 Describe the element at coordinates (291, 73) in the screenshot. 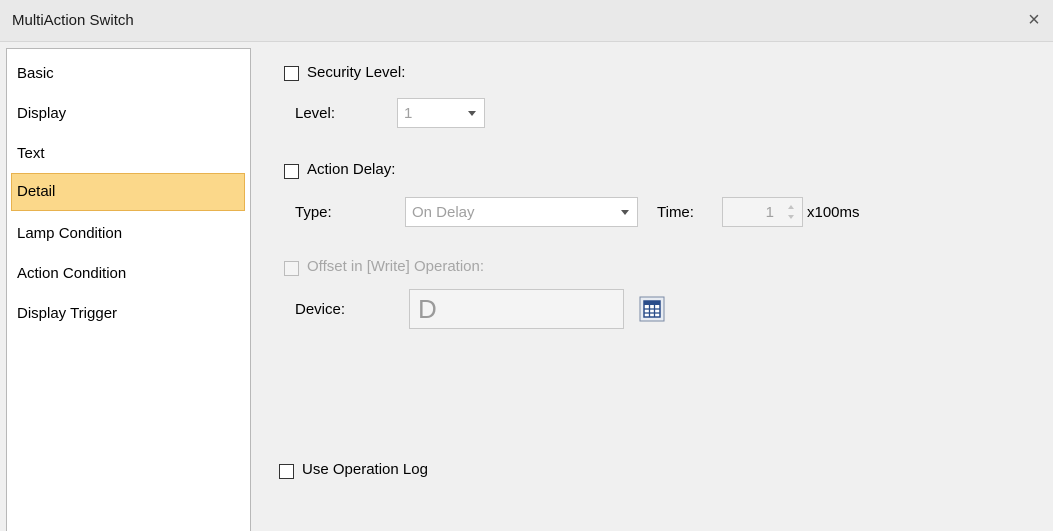

I see `security-level-checkbox` at that location.